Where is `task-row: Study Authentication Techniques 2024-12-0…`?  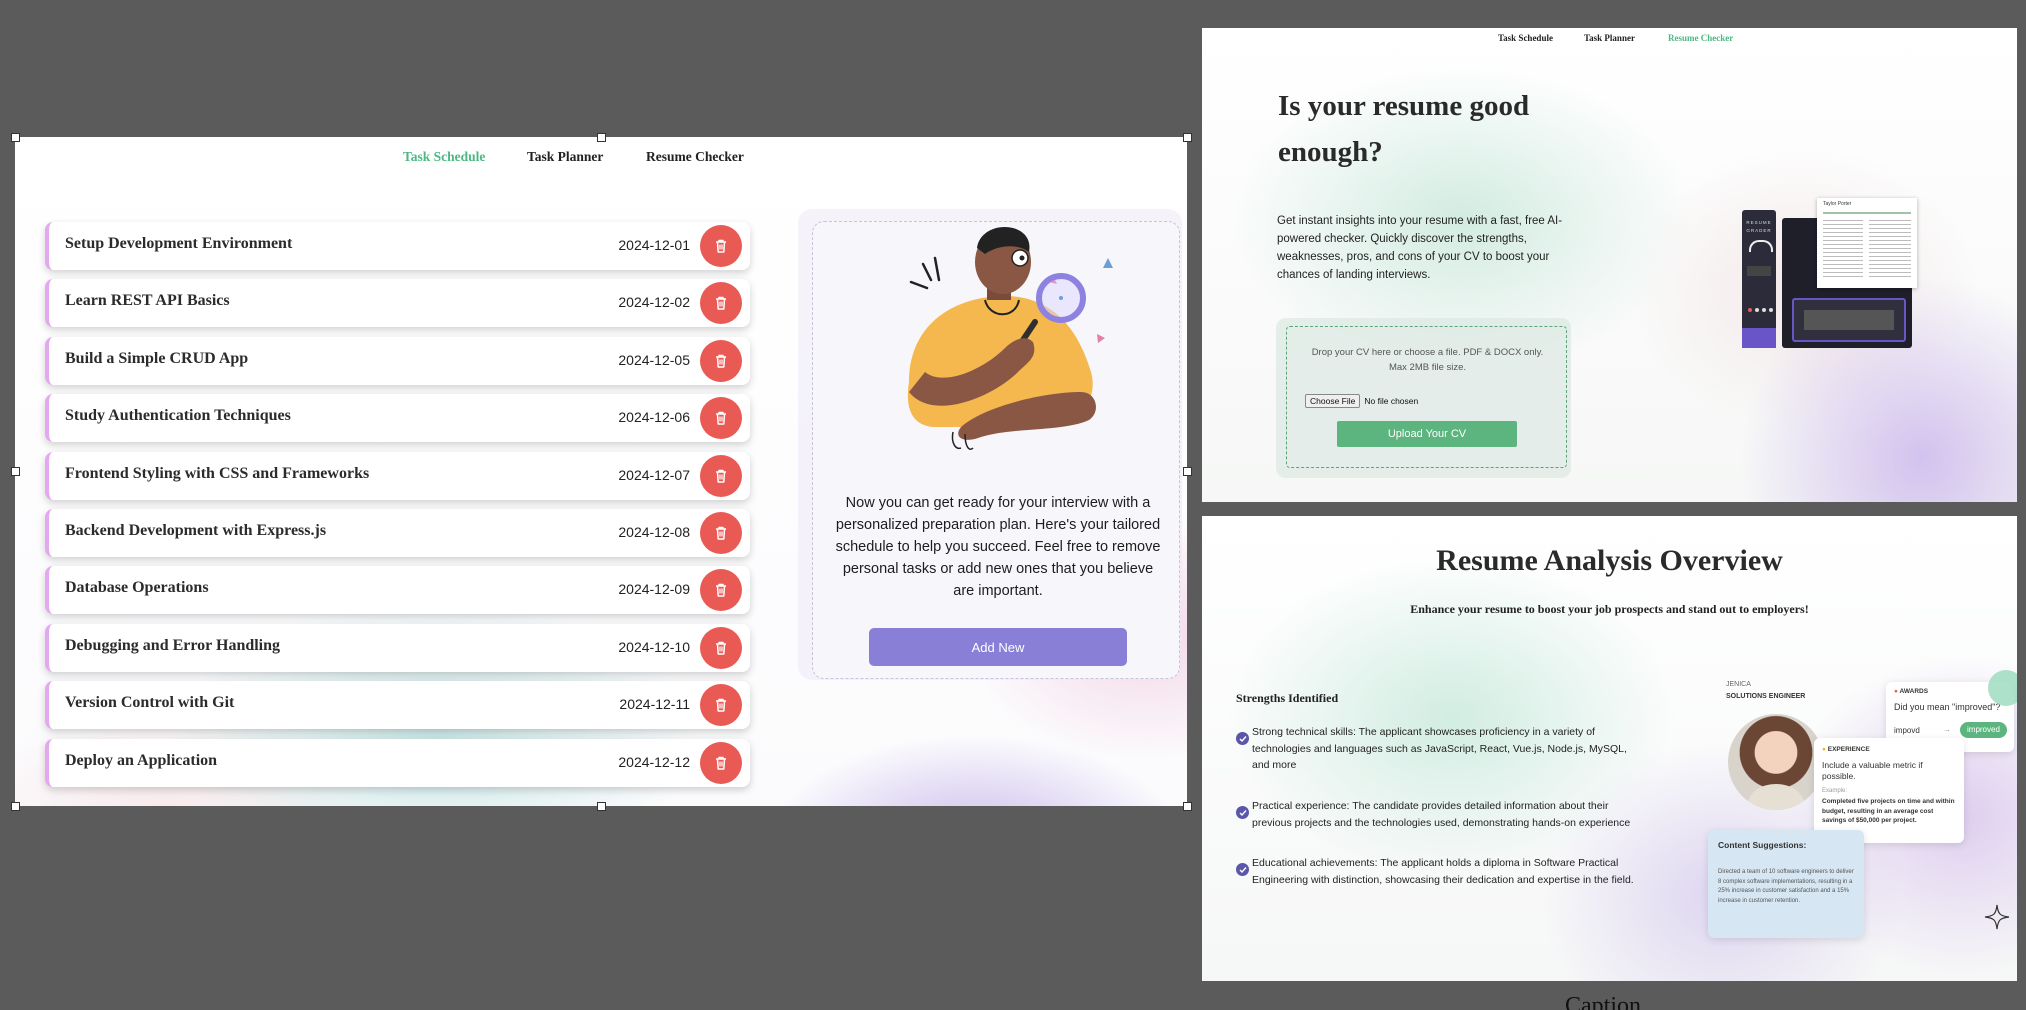 task-row: Study Authentication Techniques 2024-12-0… is located at coordinates (397, 418).